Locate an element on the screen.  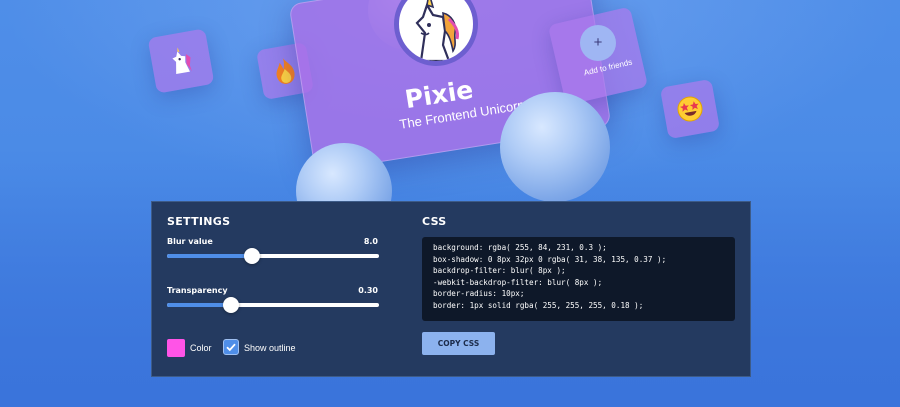
star-struck-emoji-icon is located at coordinates (690, 109).